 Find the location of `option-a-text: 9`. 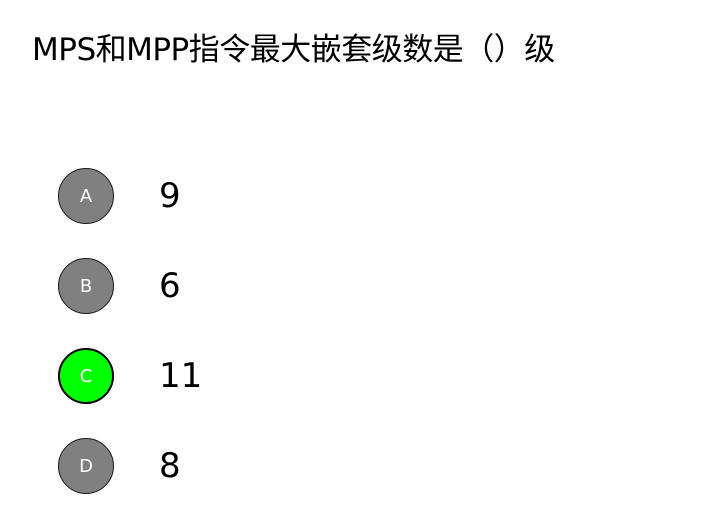

option-a-text: 9 is located at coordinates (170, 196).